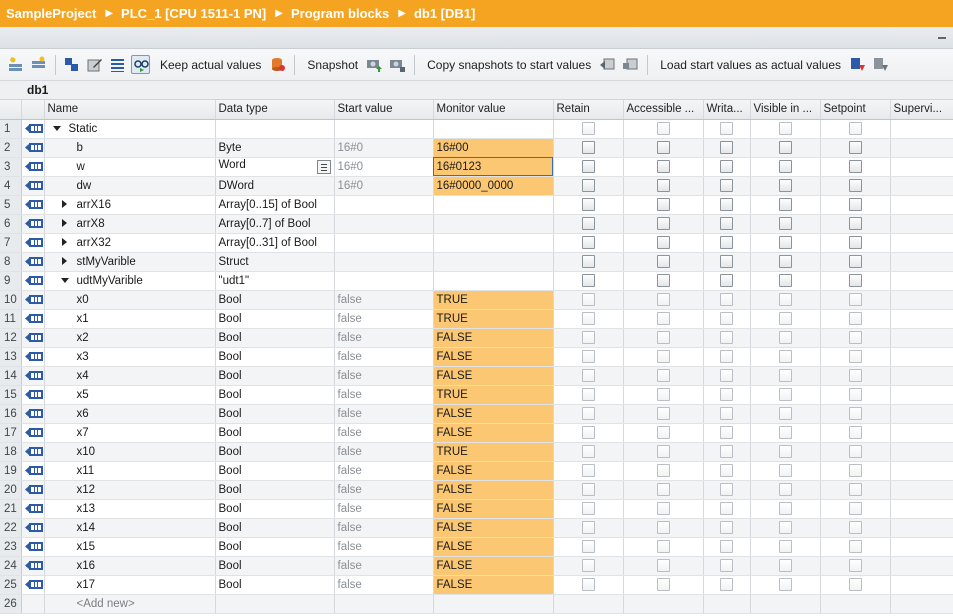 This screenshot has height=616, width=953. I want to click on row-number: 16, so click(11, 414).